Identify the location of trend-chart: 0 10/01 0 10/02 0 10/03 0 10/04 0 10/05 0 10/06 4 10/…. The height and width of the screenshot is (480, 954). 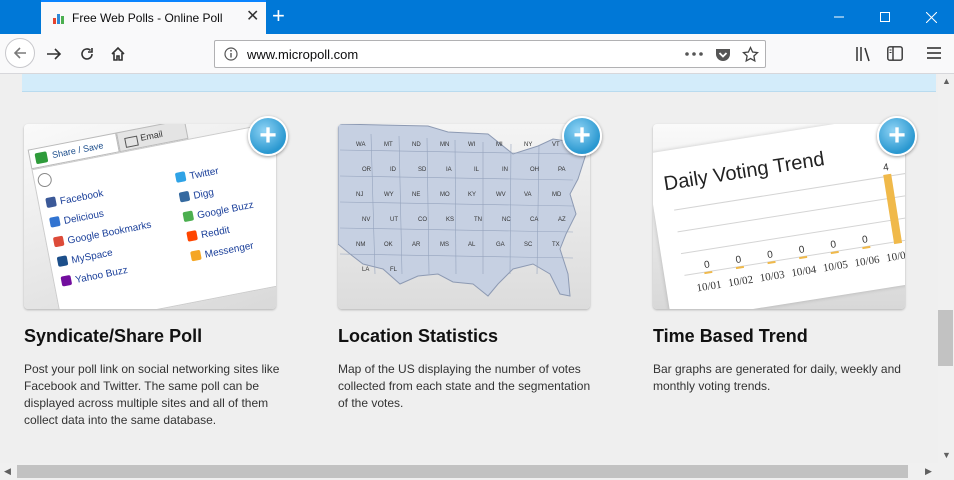
(789, 228).